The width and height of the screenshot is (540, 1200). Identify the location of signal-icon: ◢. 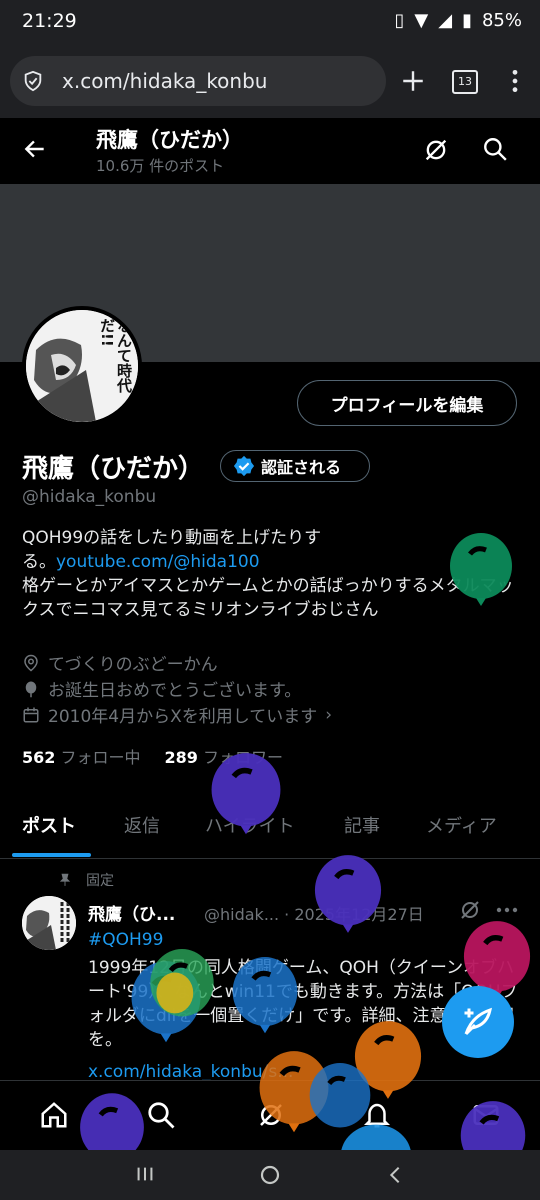
(445, 20).